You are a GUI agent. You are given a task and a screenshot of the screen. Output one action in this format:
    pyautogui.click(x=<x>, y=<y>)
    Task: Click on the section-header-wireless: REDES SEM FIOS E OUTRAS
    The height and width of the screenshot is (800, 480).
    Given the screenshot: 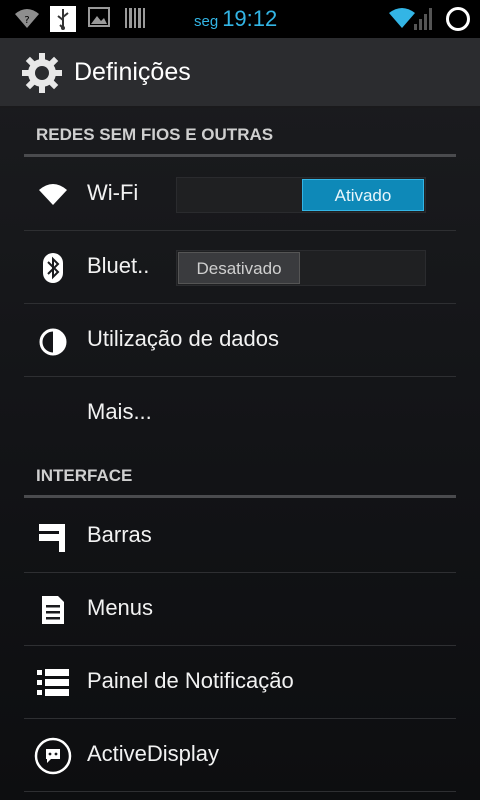 What is the action you would take?
    pyautogui.click(x=155, y=134)
    